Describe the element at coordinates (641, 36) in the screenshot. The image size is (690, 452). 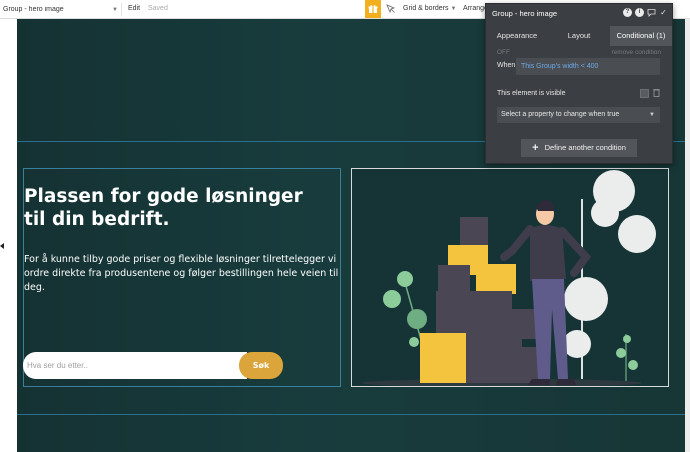
I see `tab-conditional: Conditional (1)` at that location.